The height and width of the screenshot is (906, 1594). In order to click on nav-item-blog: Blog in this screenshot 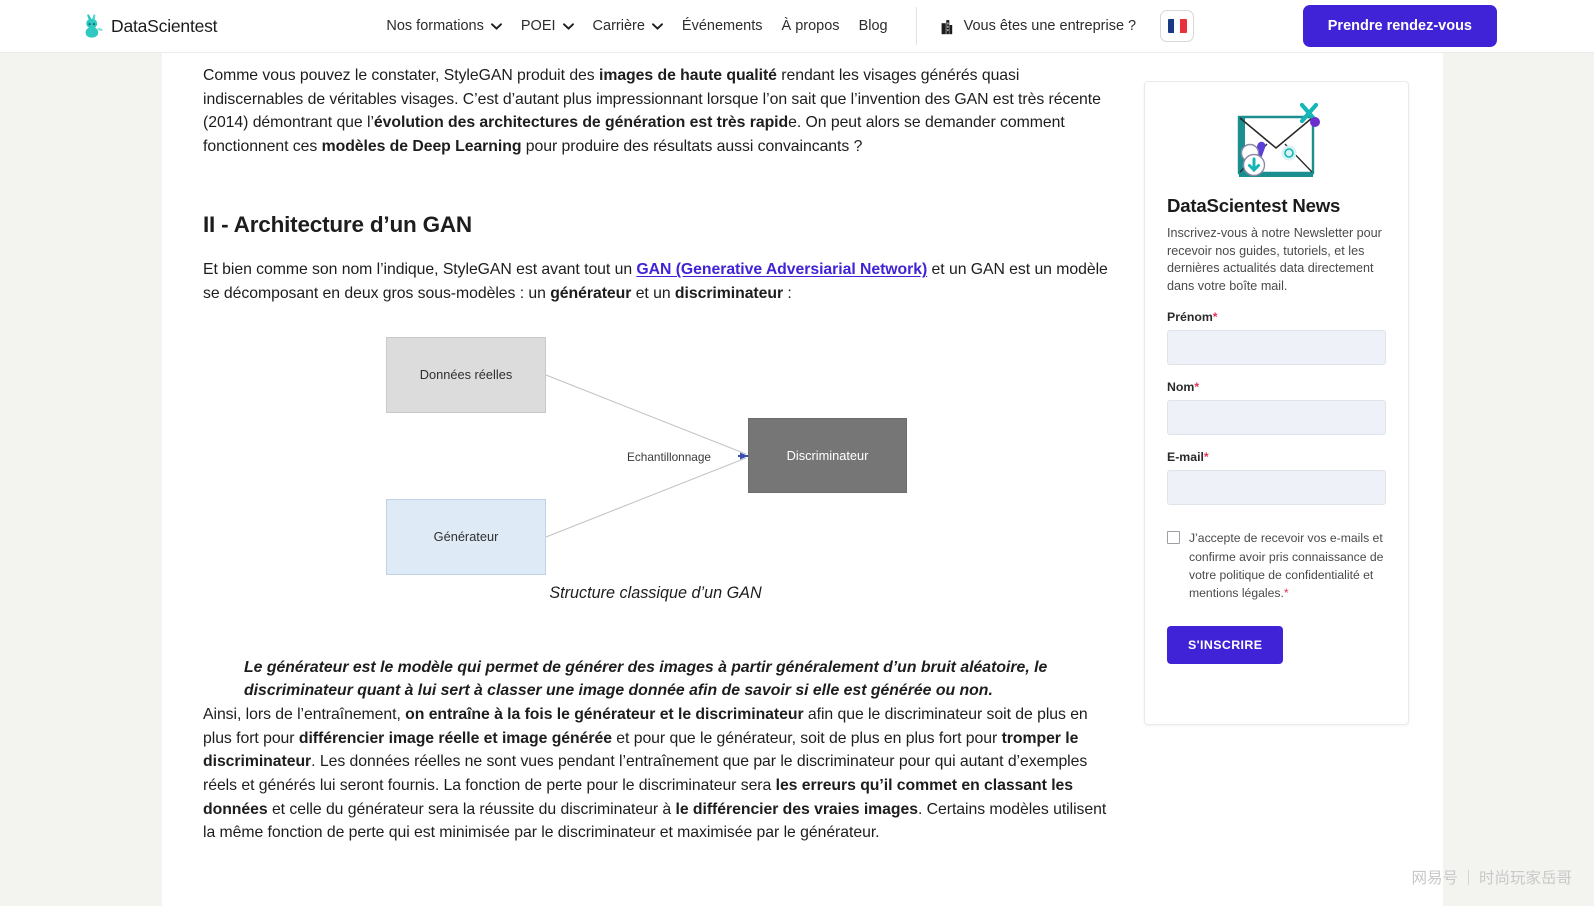, I will do `click(873, 26)`.